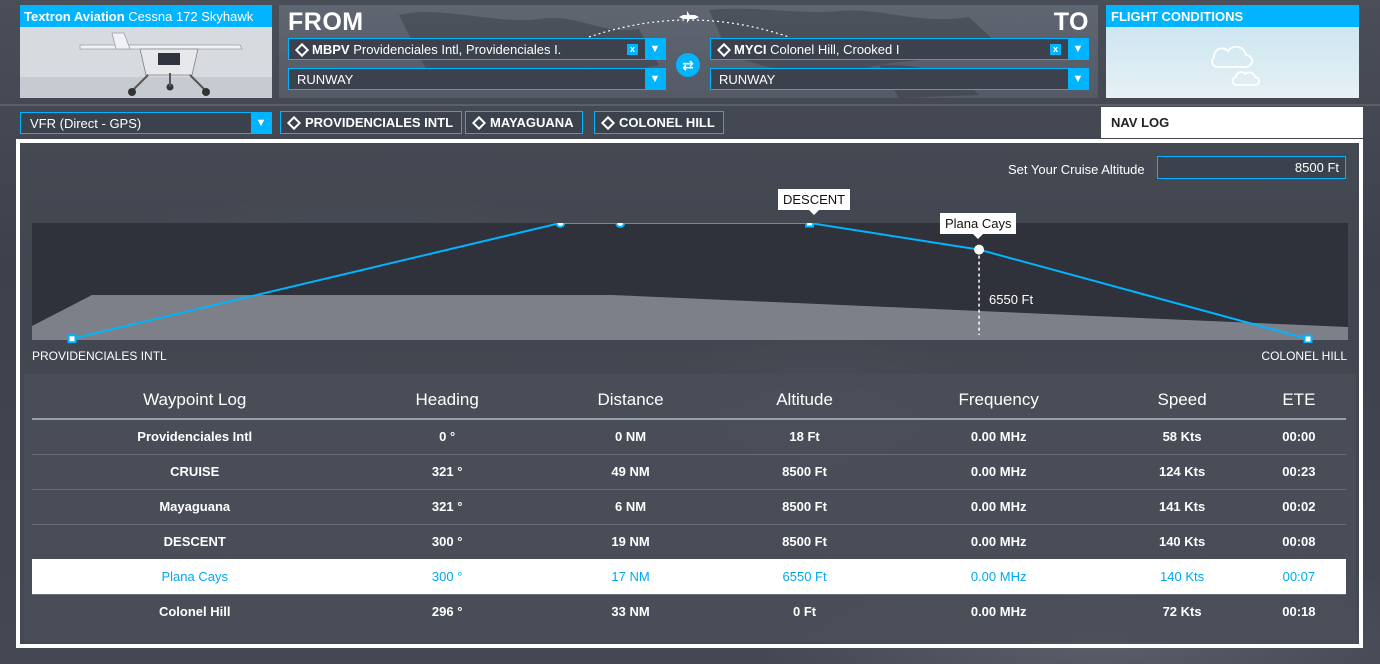  Describe the element at coordinates (1232, 16) in the screenshot. I see `flight-conditions-title: FLIGHT CONDITIONS` at that location.